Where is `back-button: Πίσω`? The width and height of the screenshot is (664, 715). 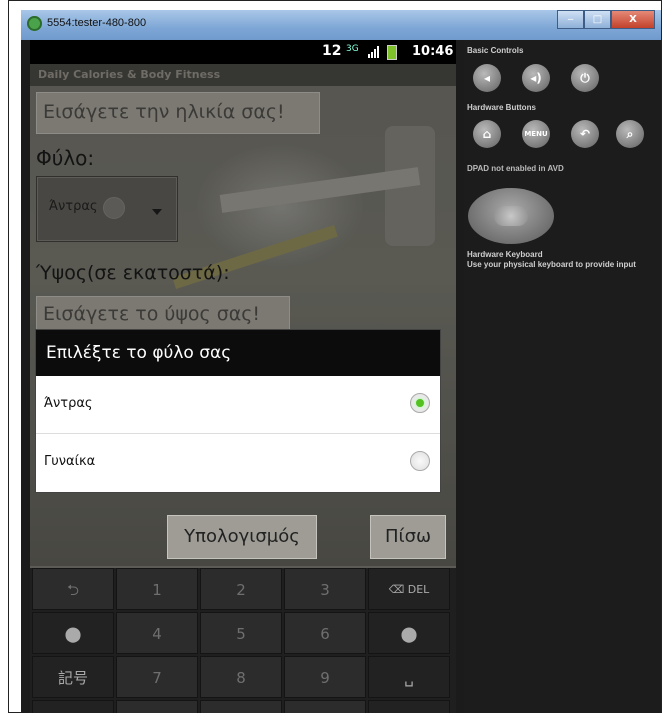 back-button: Πίσω is located at coordinates (408, 537).